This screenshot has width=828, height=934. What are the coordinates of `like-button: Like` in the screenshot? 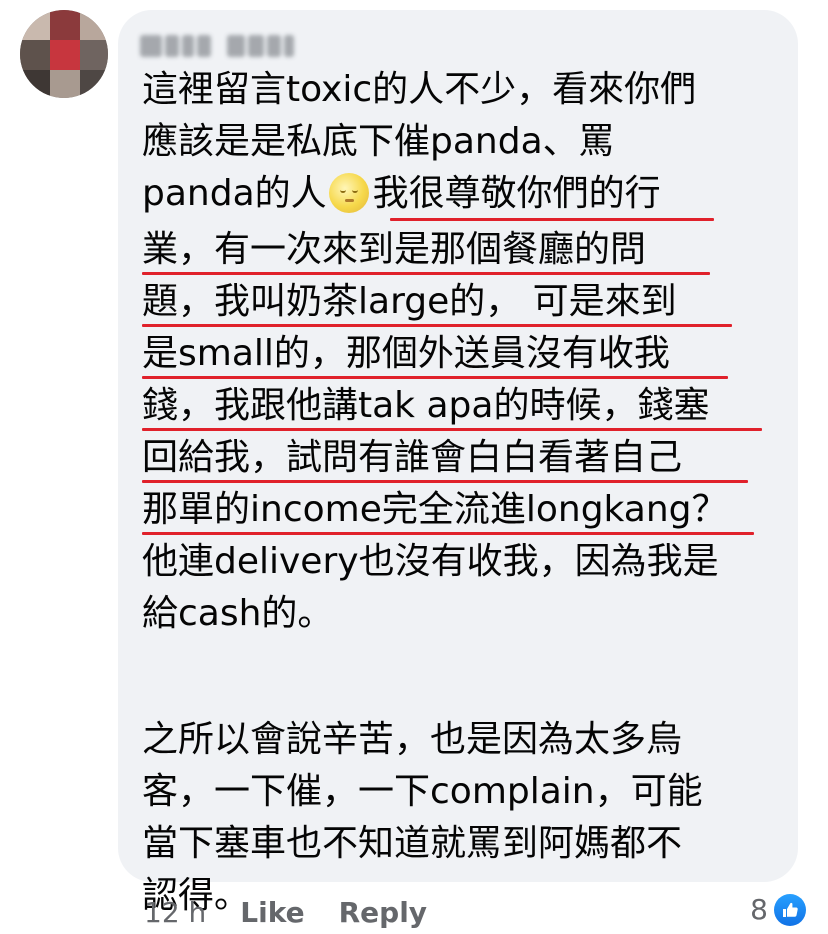 It's located at (272, 912).